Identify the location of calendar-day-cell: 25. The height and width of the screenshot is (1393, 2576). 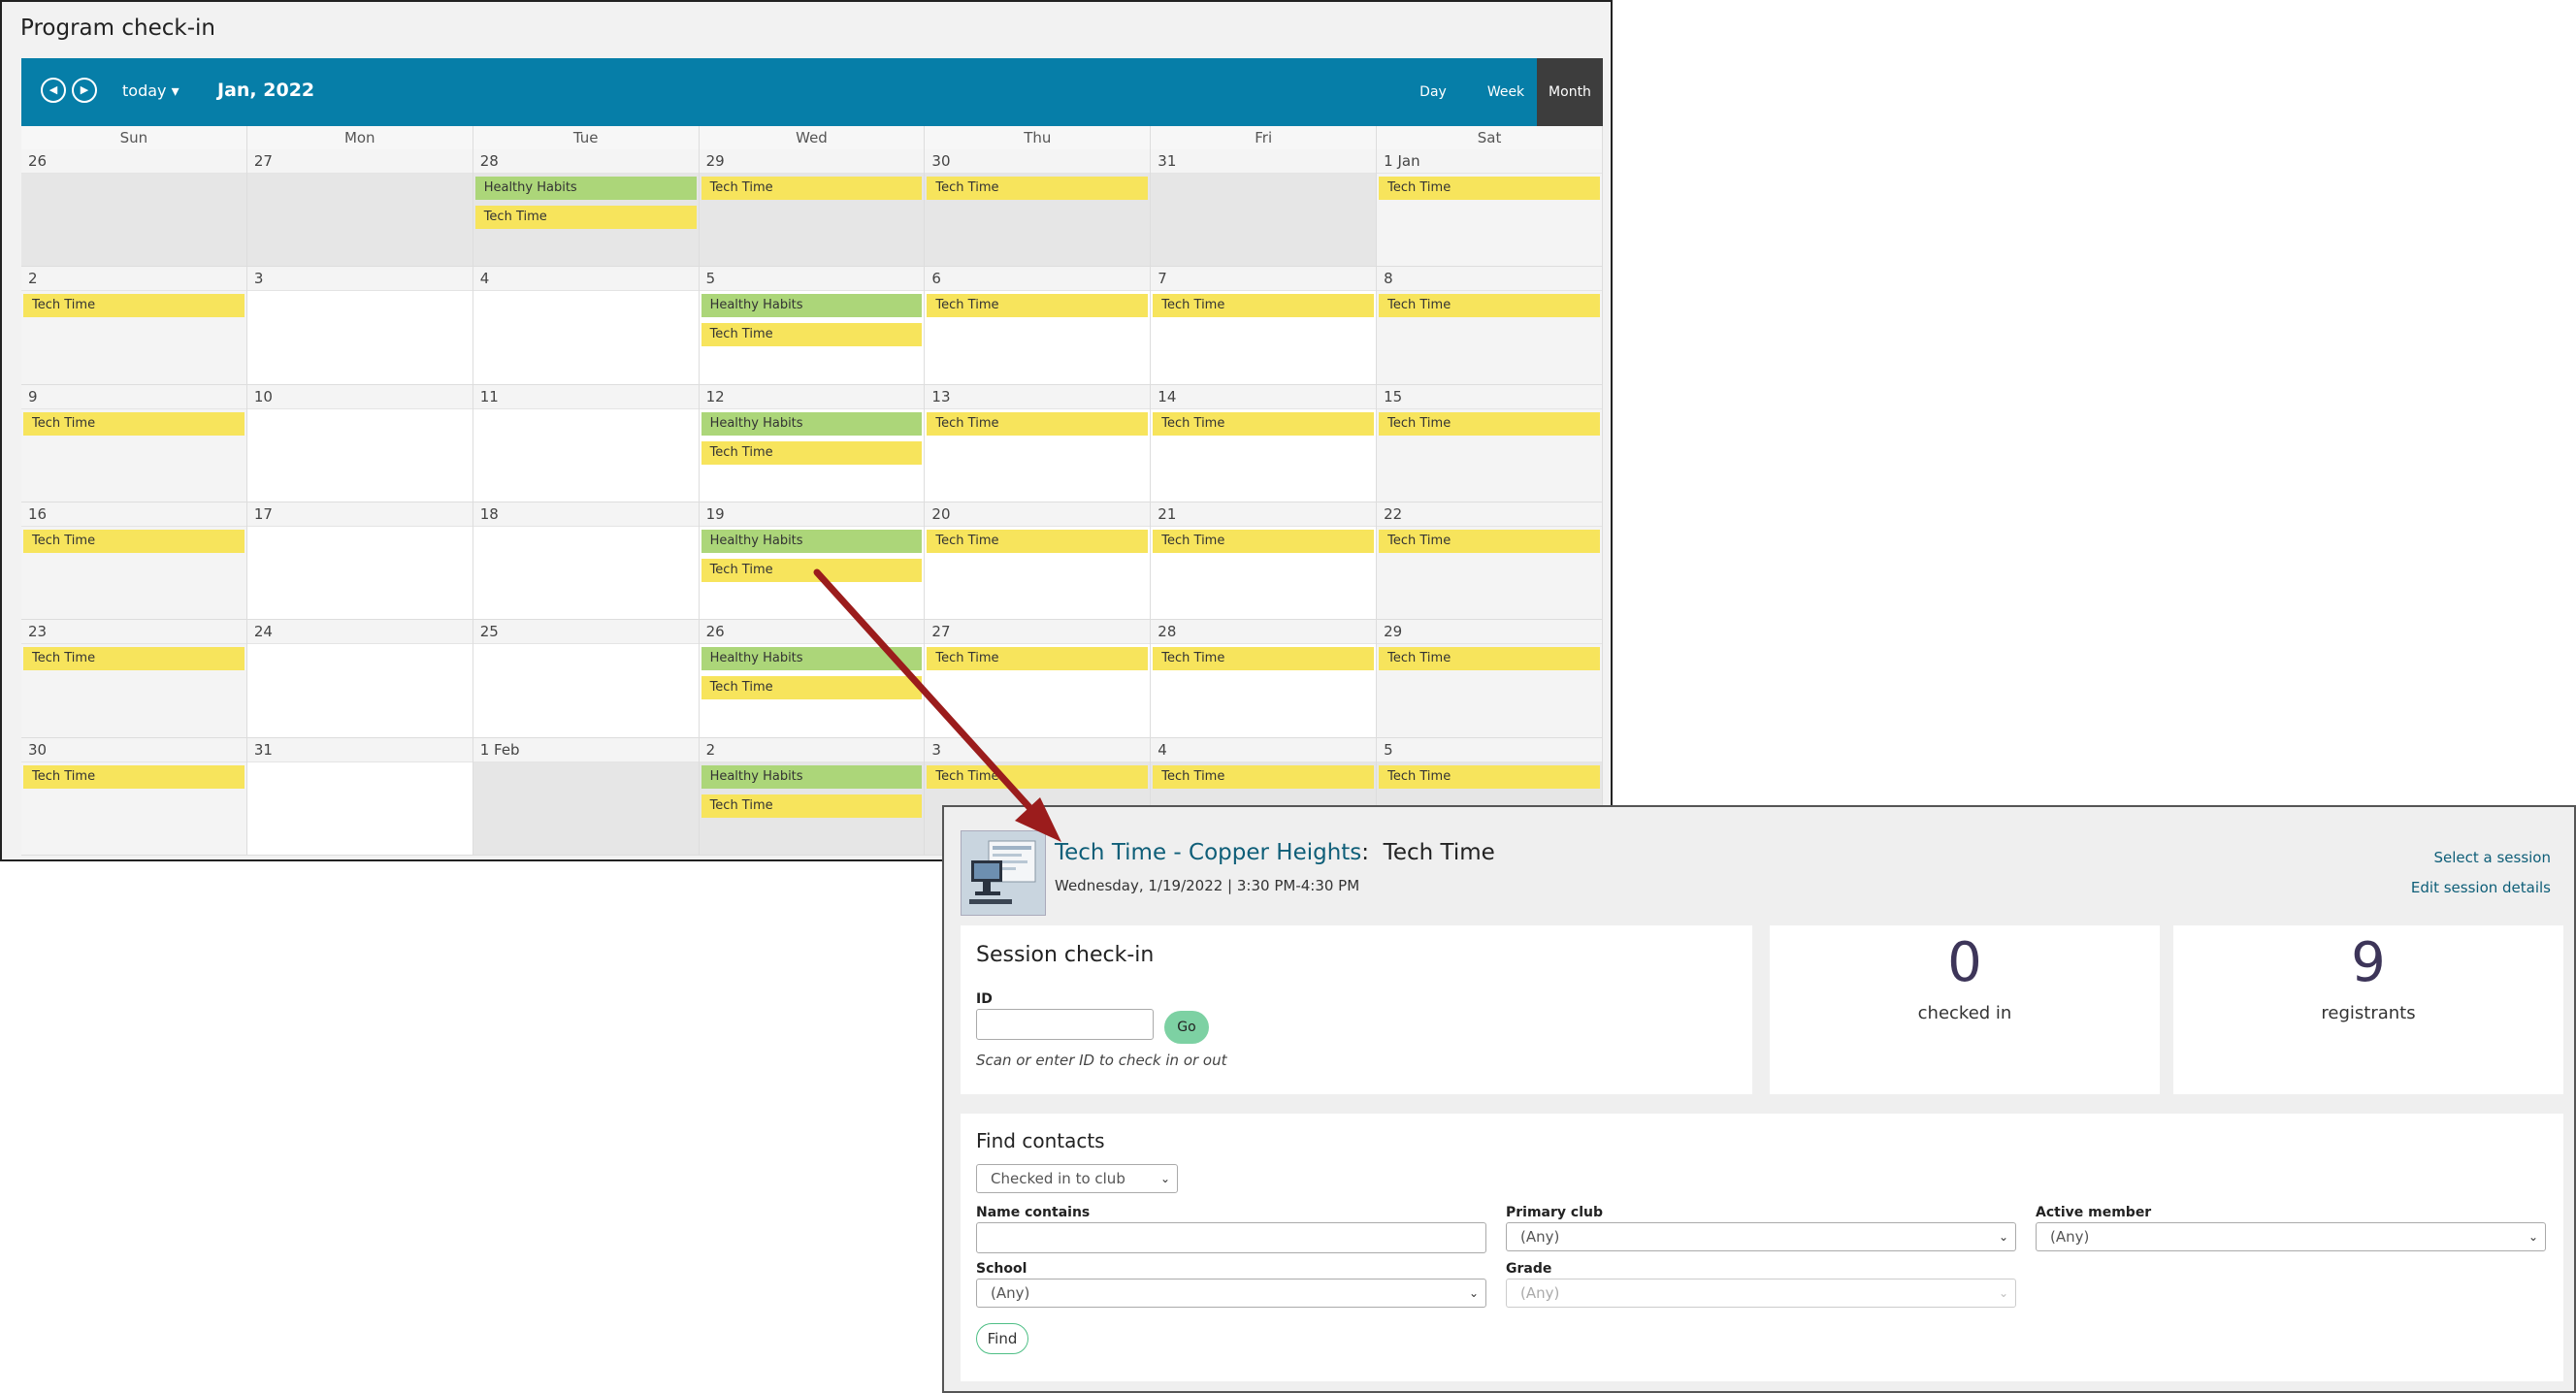
(587, 679).